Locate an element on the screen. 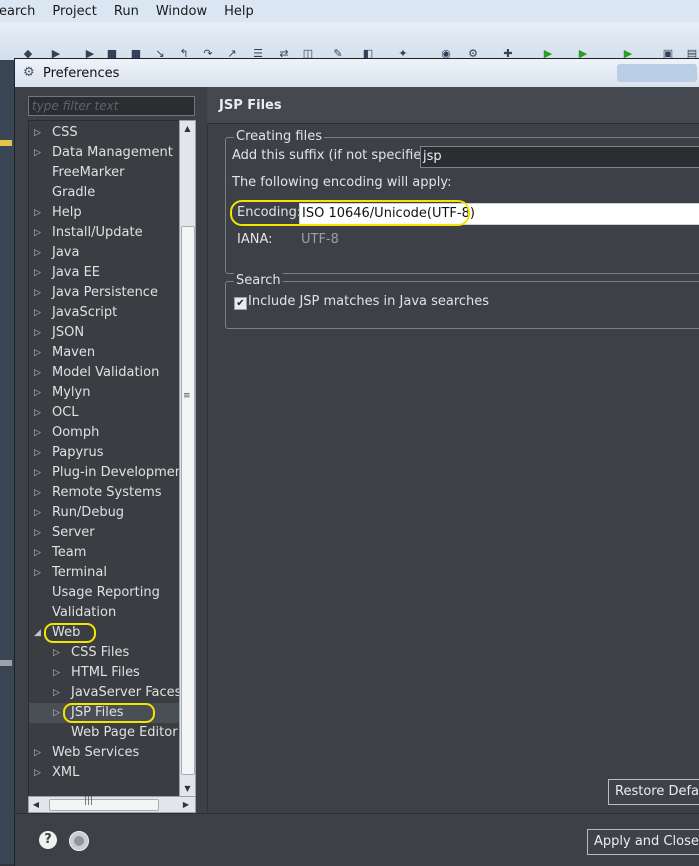 The width and height of the screenshot is (699, 866). tree-horizontal-scrollbar: ◀ ||| ▶ is located at coordinates (112, 804).